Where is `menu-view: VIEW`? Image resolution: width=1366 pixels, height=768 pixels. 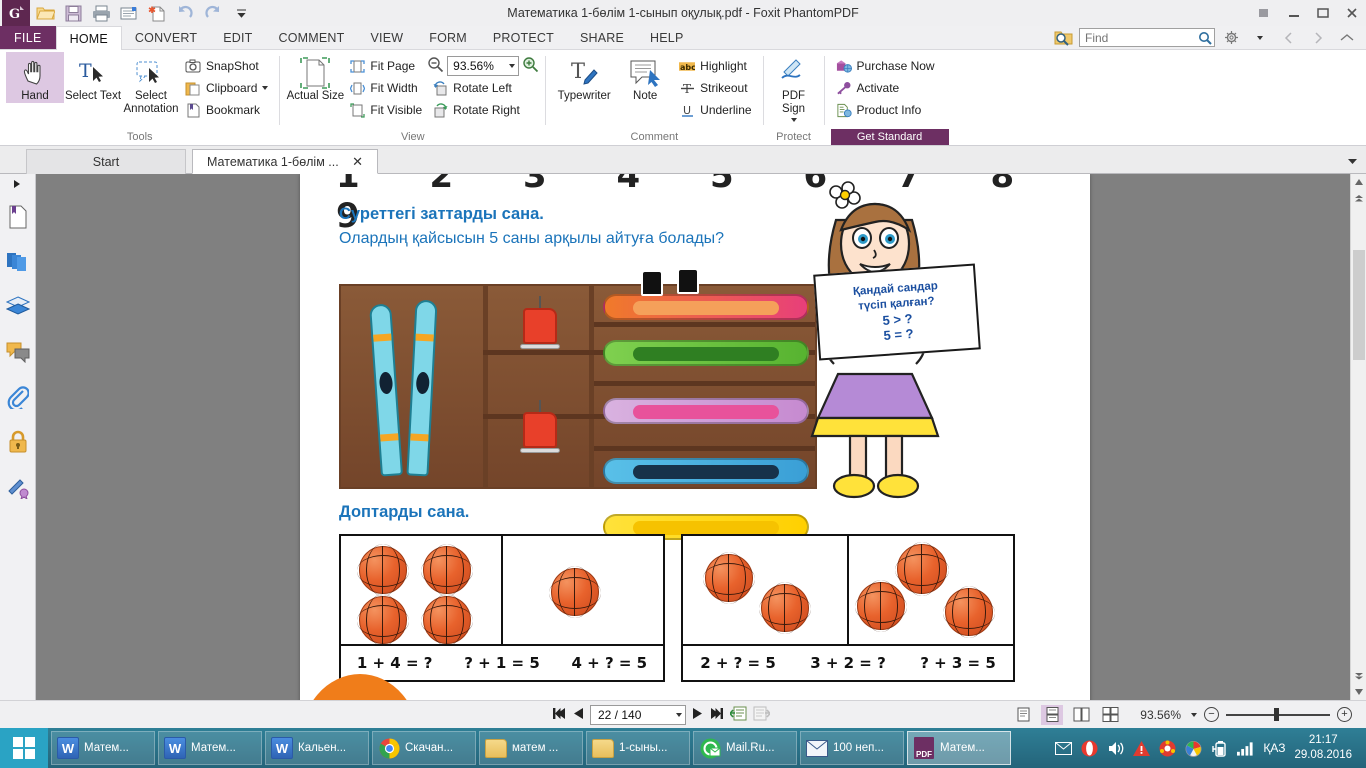
menu-view: VIEW is located at coordinates (386, 37).